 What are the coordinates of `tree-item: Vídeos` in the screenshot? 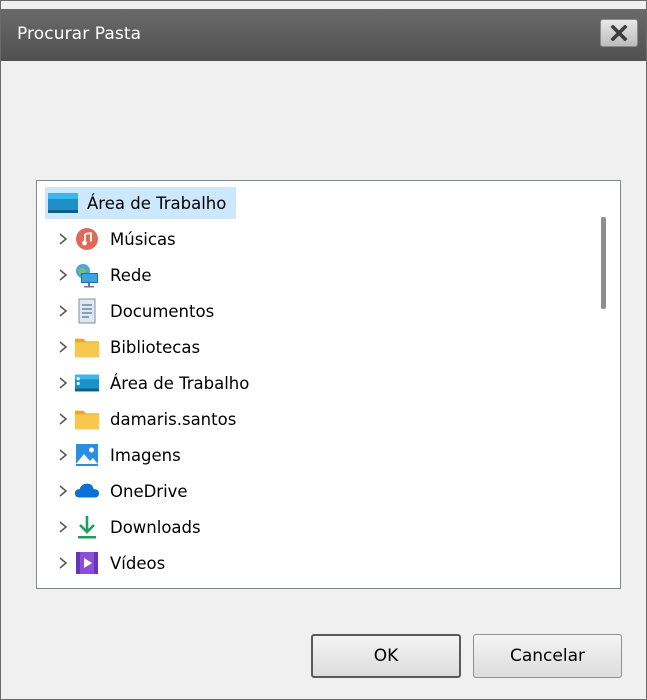 It's located at (101, 563).